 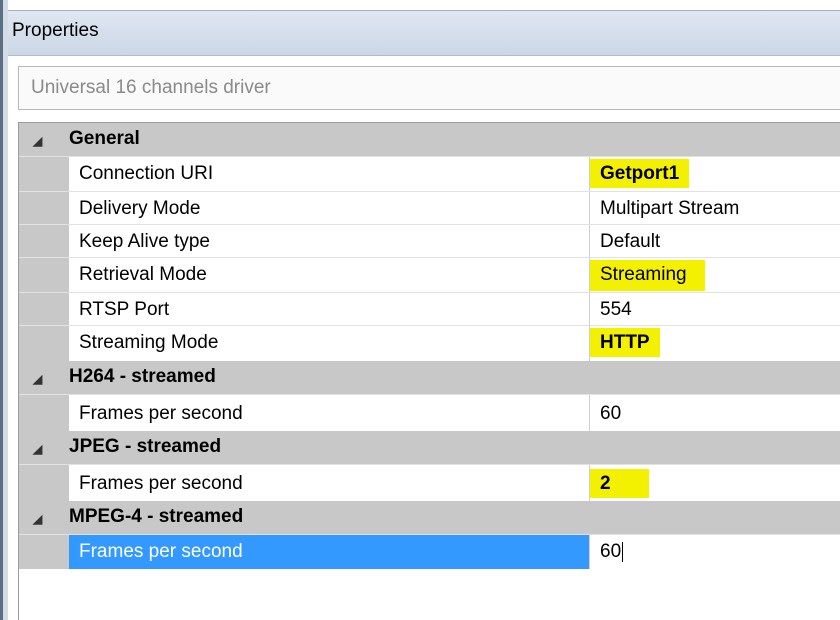 I want to click on property-row-retrieval-mode: Retrieval Mode Streaming, so click(x=429, y=274).